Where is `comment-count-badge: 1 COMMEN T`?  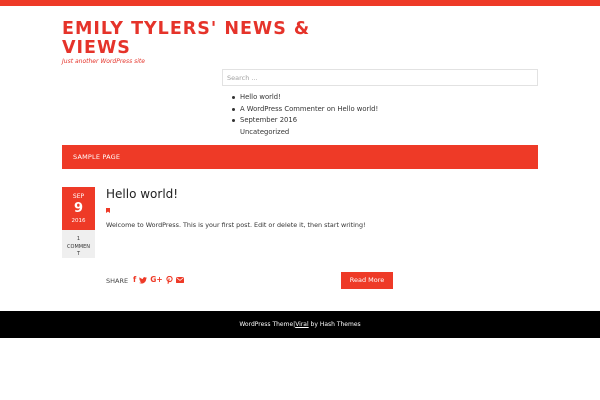
comment-count-badge: 1 COMMEN T is located at coordinates (78, 244).